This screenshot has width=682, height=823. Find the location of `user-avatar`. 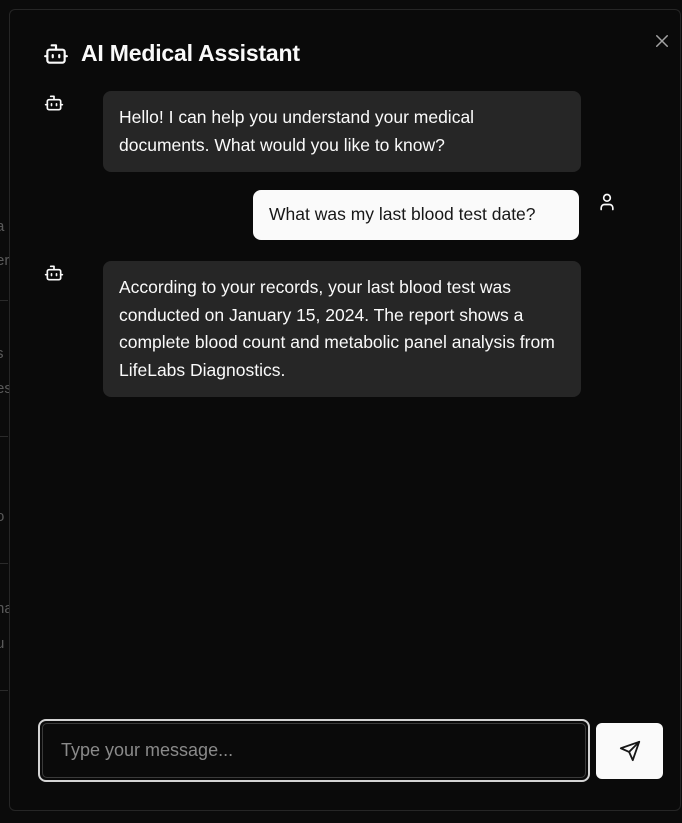

user-avatar is located at coordinates (607, 202).